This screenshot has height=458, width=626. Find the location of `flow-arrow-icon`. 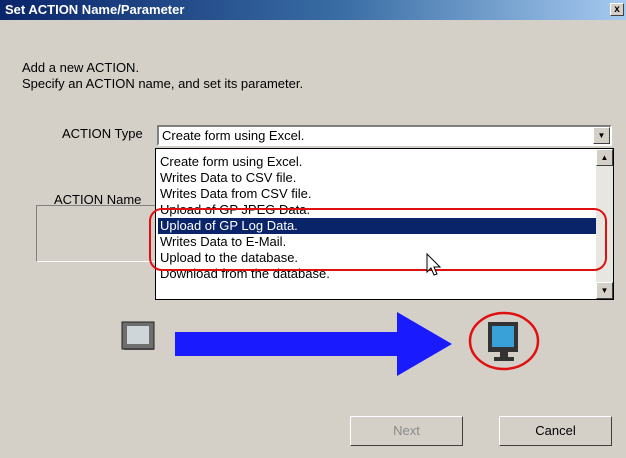

flow-arrow-icon is located at coordinates (313, 344).